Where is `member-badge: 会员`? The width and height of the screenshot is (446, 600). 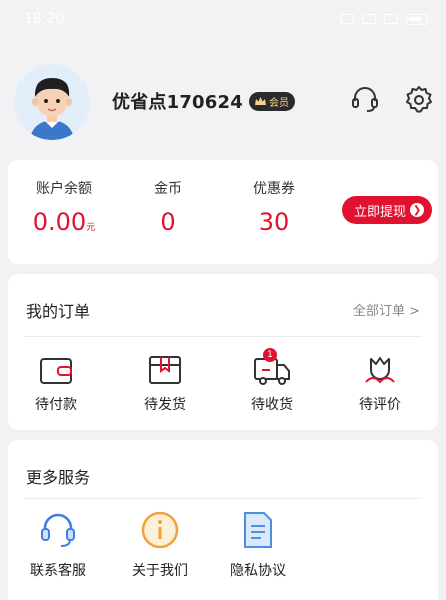 member-badge: 会员 is located at coordinates (271, 101).